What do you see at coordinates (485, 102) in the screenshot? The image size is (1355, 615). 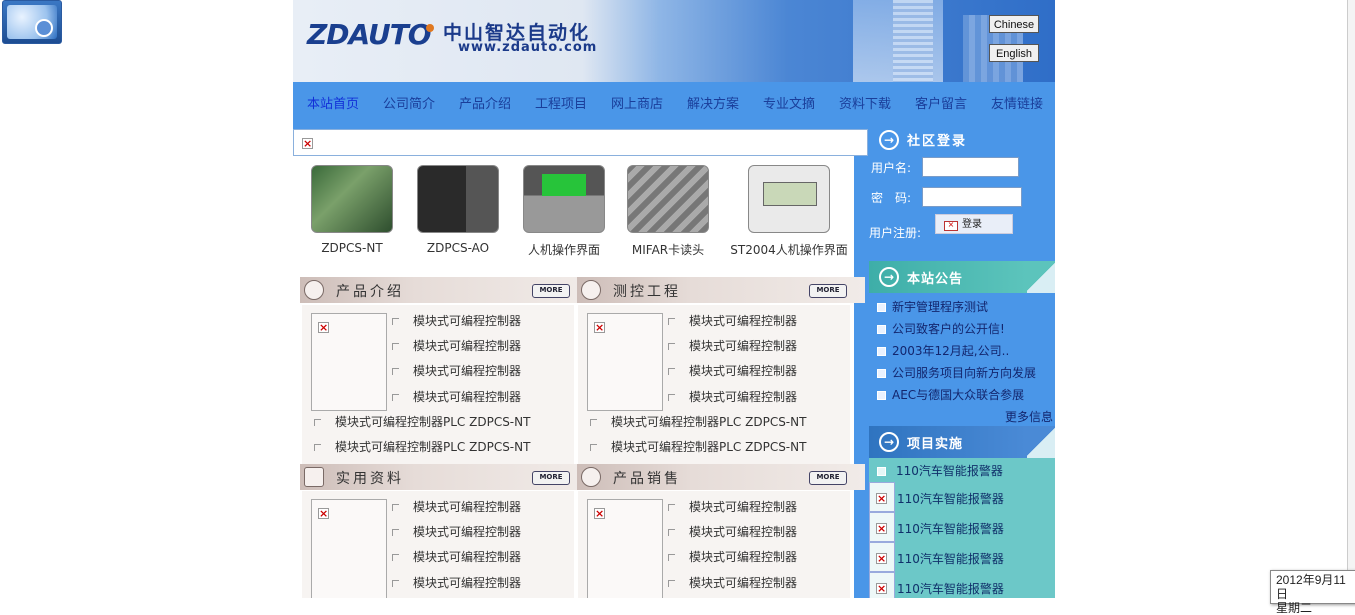 I see `nav-products: 产品介绍` at bounding box center [485, 102].